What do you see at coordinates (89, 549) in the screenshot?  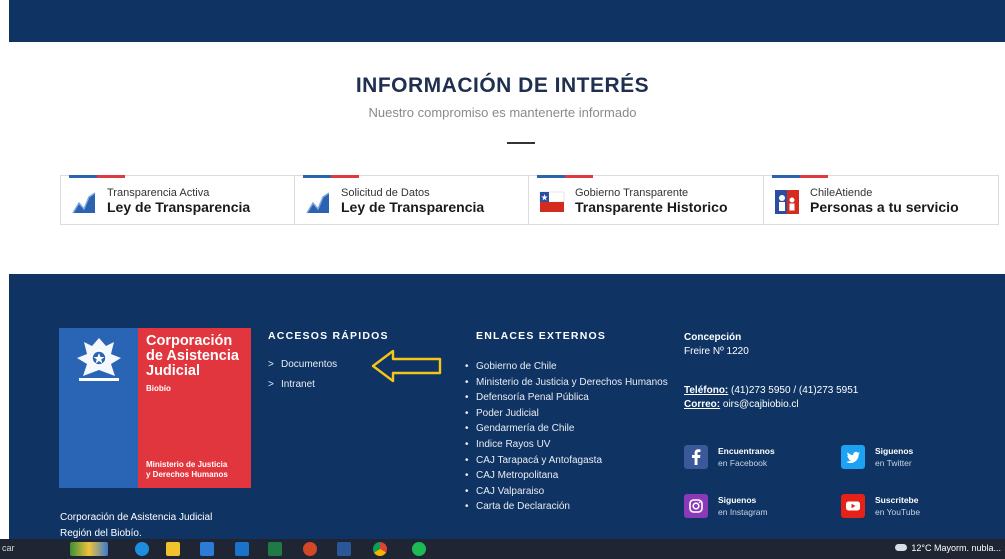 I see `taskbar-widget-icon` at bounding box center [89, 549].